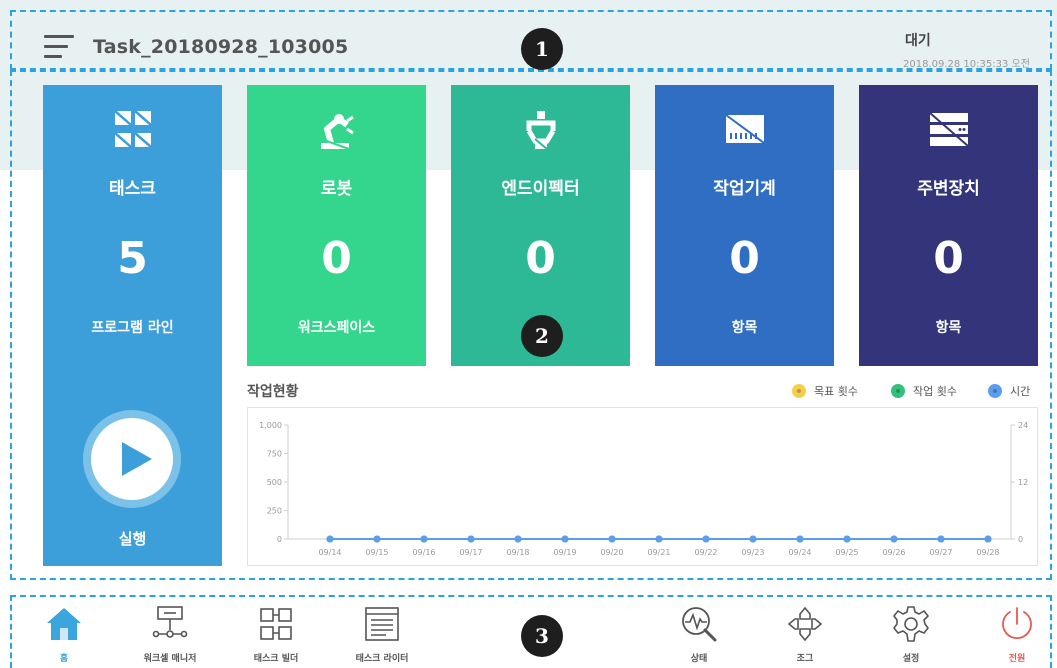  Describe the element at coordinates (542, 636) in the screenshot. I see `marker-3: 3` at that location.